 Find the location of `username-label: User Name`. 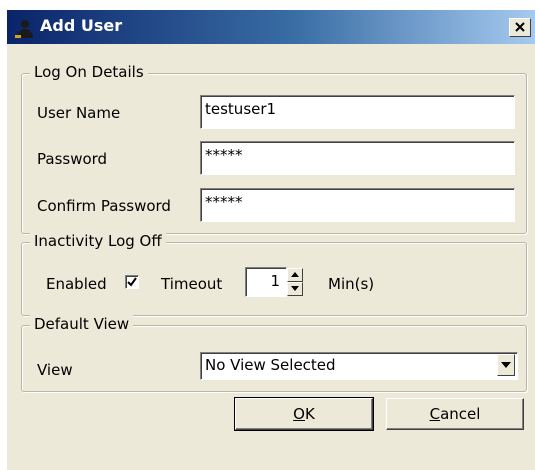

username-label: User Name is located at coordinates (79, 113).